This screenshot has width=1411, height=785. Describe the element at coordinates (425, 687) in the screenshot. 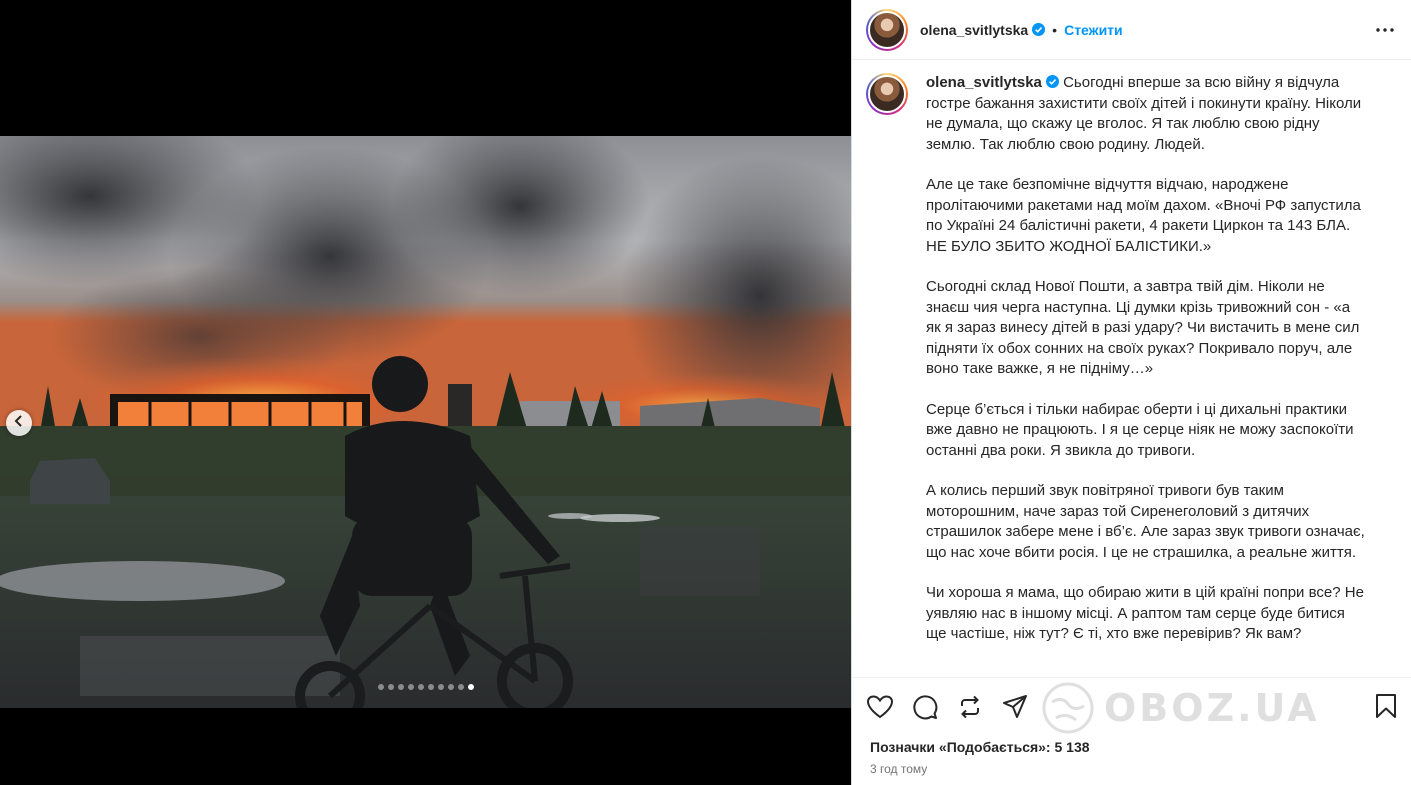

I see `carousel-indicator` at that location.